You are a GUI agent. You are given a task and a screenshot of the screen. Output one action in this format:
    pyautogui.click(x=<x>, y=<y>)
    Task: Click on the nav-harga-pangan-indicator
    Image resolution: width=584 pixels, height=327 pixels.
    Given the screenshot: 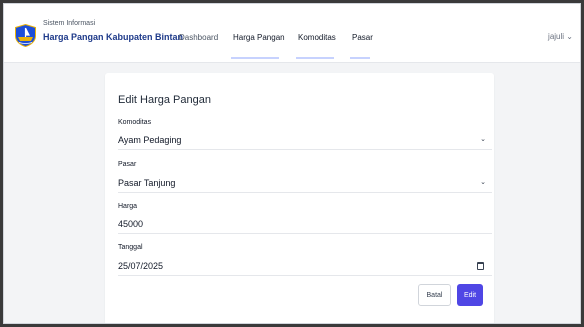 What is the action you would take?
    pyautogui.click(x=255, y=58)
    